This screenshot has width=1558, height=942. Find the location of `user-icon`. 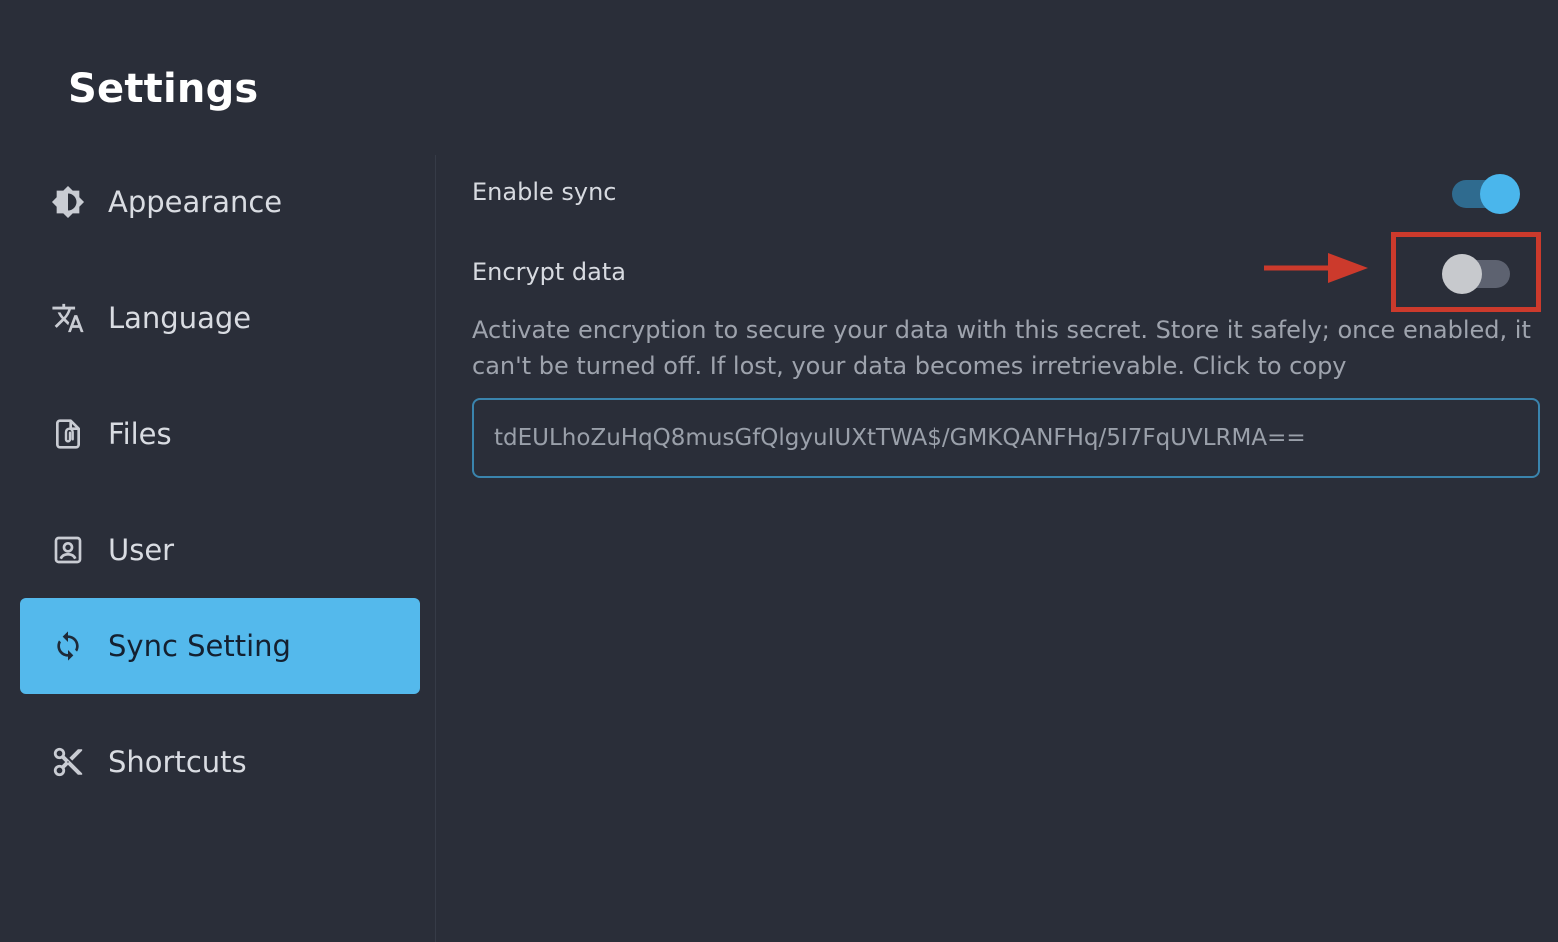

user-icon is located at coordinates (68, 550).